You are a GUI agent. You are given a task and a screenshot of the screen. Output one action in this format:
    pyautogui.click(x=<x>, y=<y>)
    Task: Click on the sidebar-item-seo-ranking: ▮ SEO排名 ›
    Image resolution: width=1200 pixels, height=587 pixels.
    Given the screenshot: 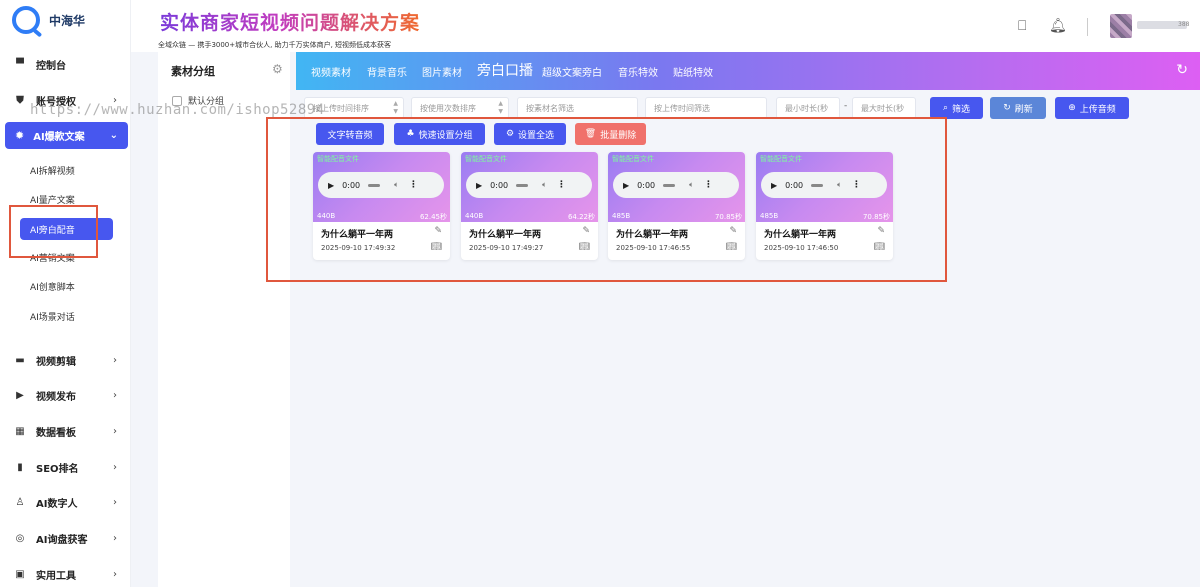 What is the action you would take?
    pyautogui.click(x=65, y=467)
    